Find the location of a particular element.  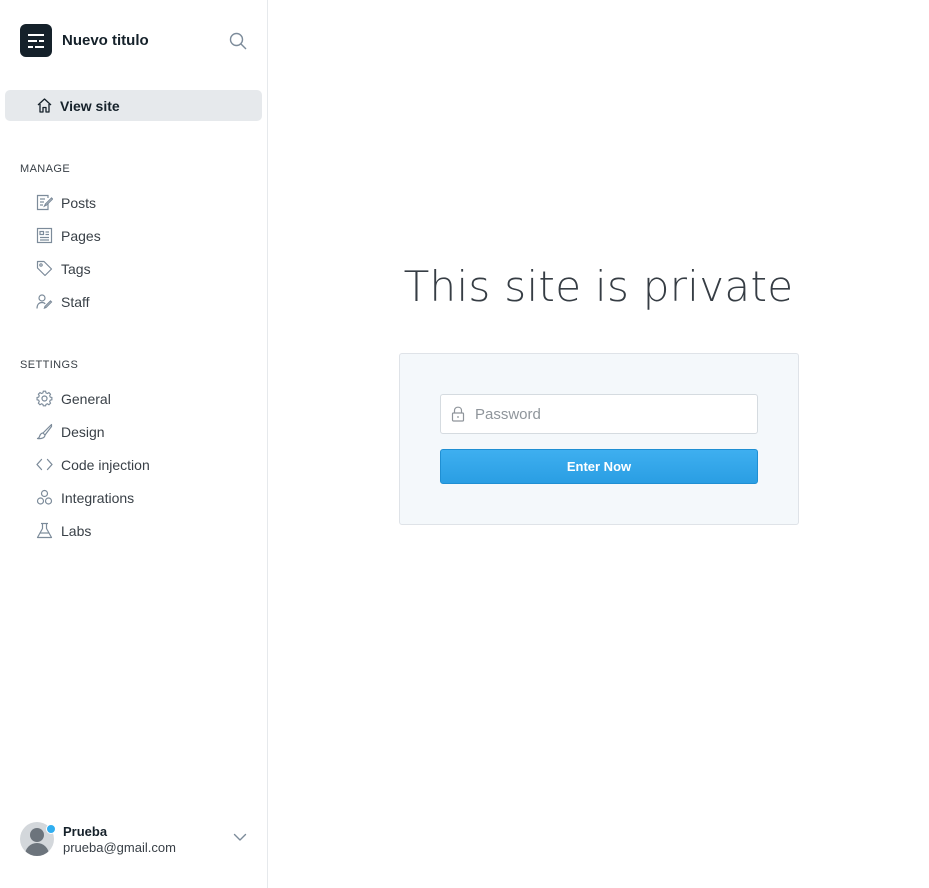

sidebar-item-code-injection: Code injection is located at coordinates (145, 464).